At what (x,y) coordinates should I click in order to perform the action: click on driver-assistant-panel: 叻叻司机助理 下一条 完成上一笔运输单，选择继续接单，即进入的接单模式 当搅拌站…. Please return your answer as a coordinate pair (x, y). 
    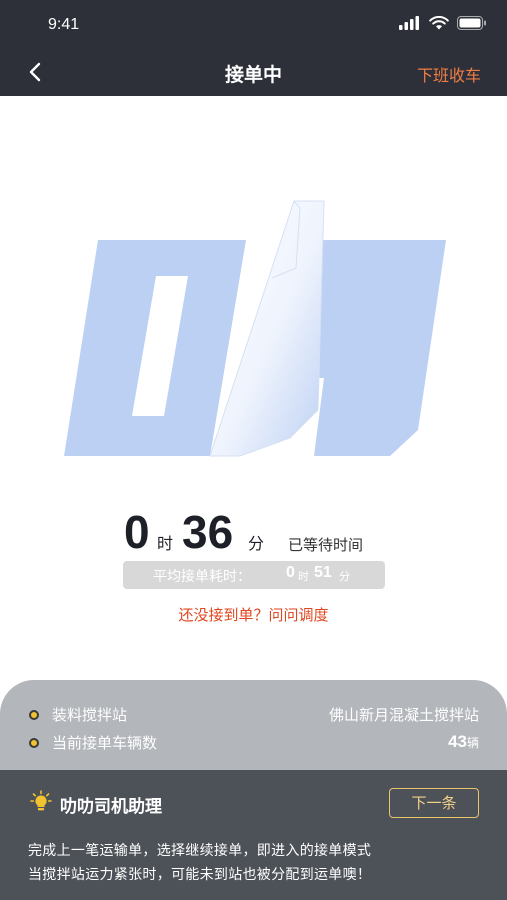
    Looking at the image, I should click on (253, 835).